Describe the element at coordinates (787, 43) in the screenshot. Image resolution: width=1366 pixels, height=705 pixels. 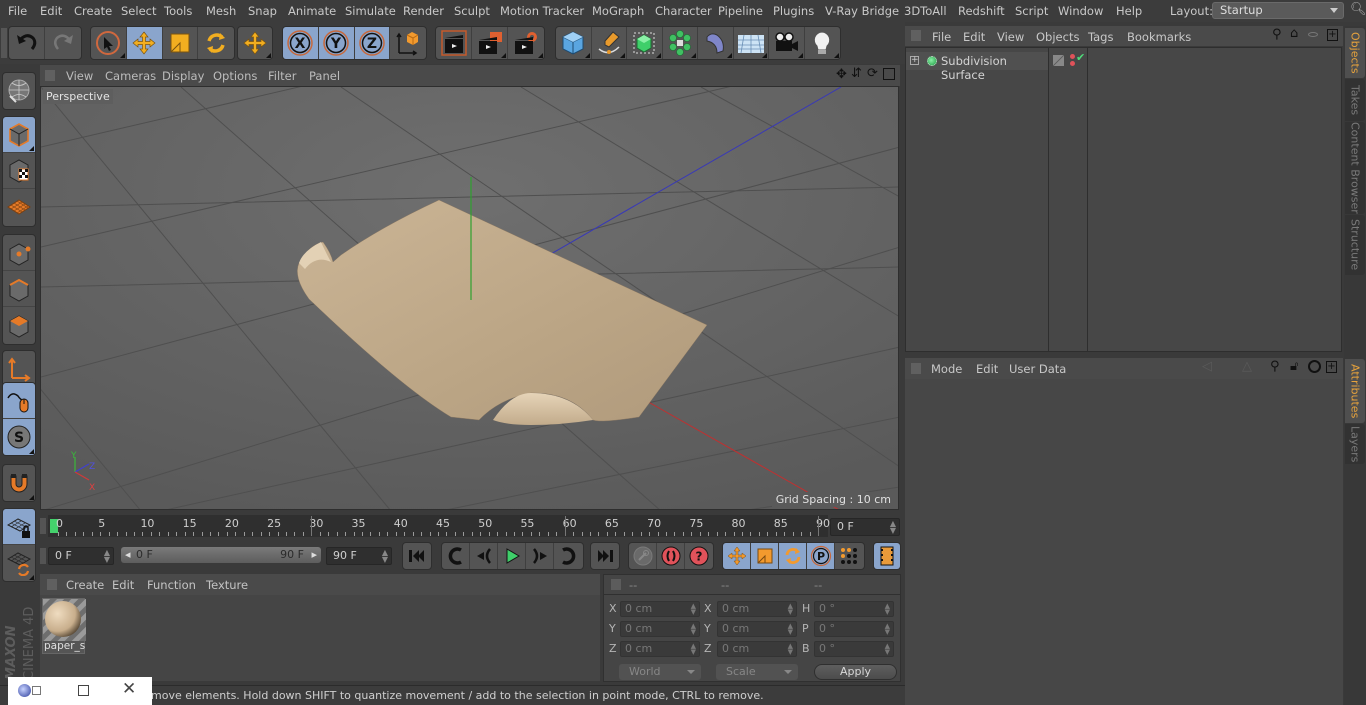
I see `add-camera-button` at that location.